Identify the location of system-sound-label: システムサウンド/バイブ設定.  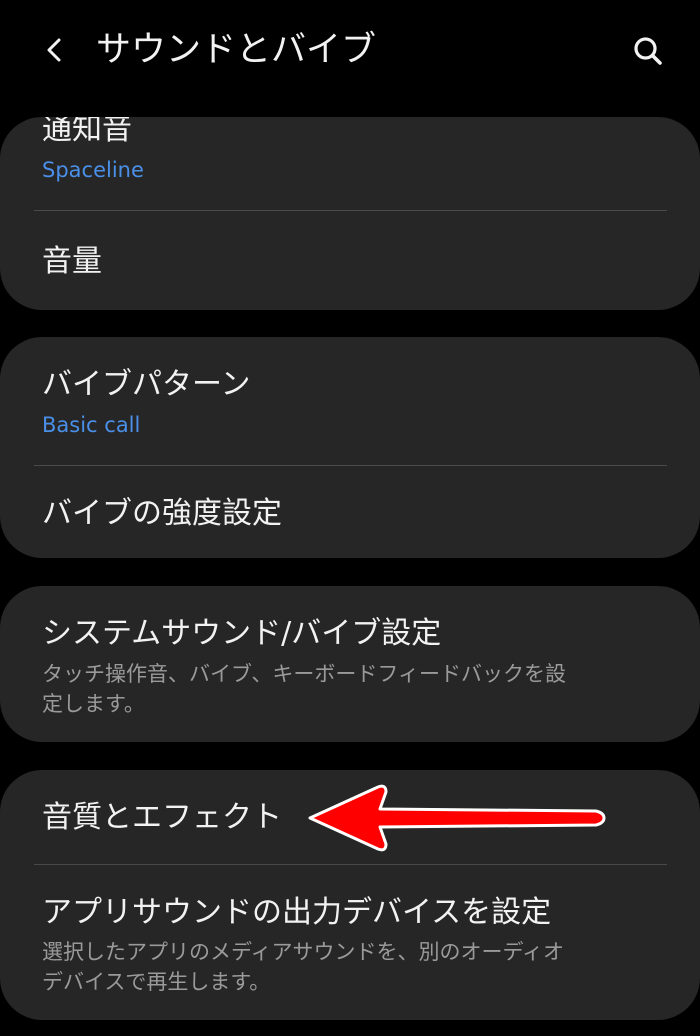
(242, 633).